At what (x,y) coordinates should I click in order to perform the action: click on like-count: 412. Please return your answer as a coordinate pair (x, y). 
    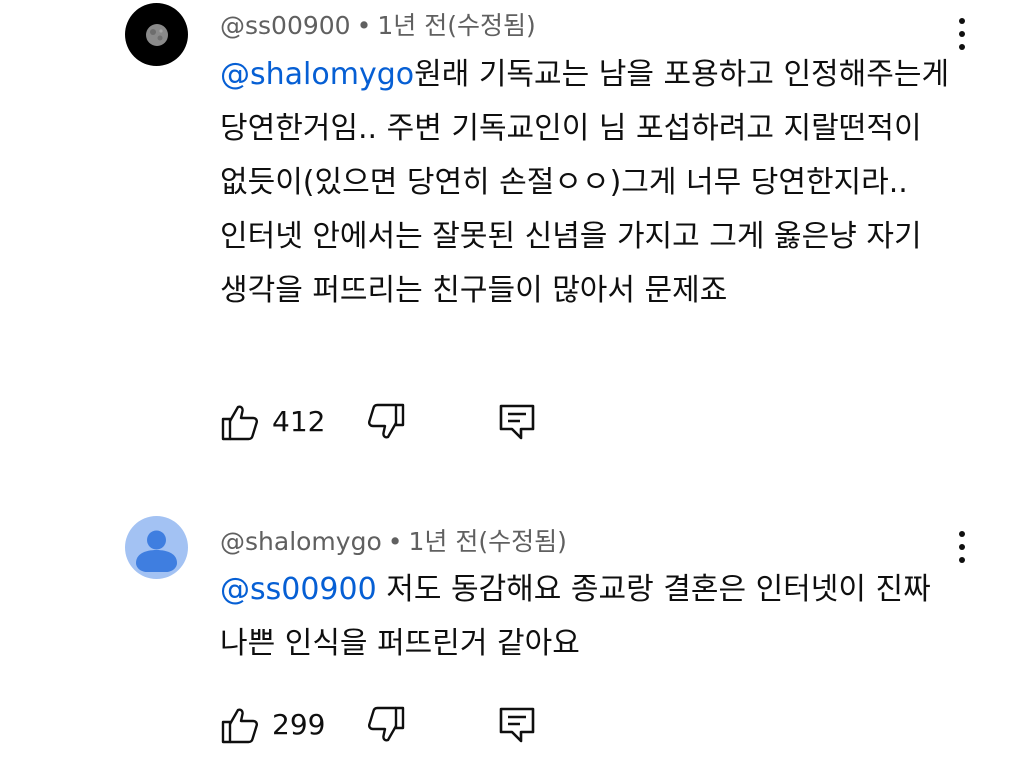
    Looking at the image, I should click on (299, 421).